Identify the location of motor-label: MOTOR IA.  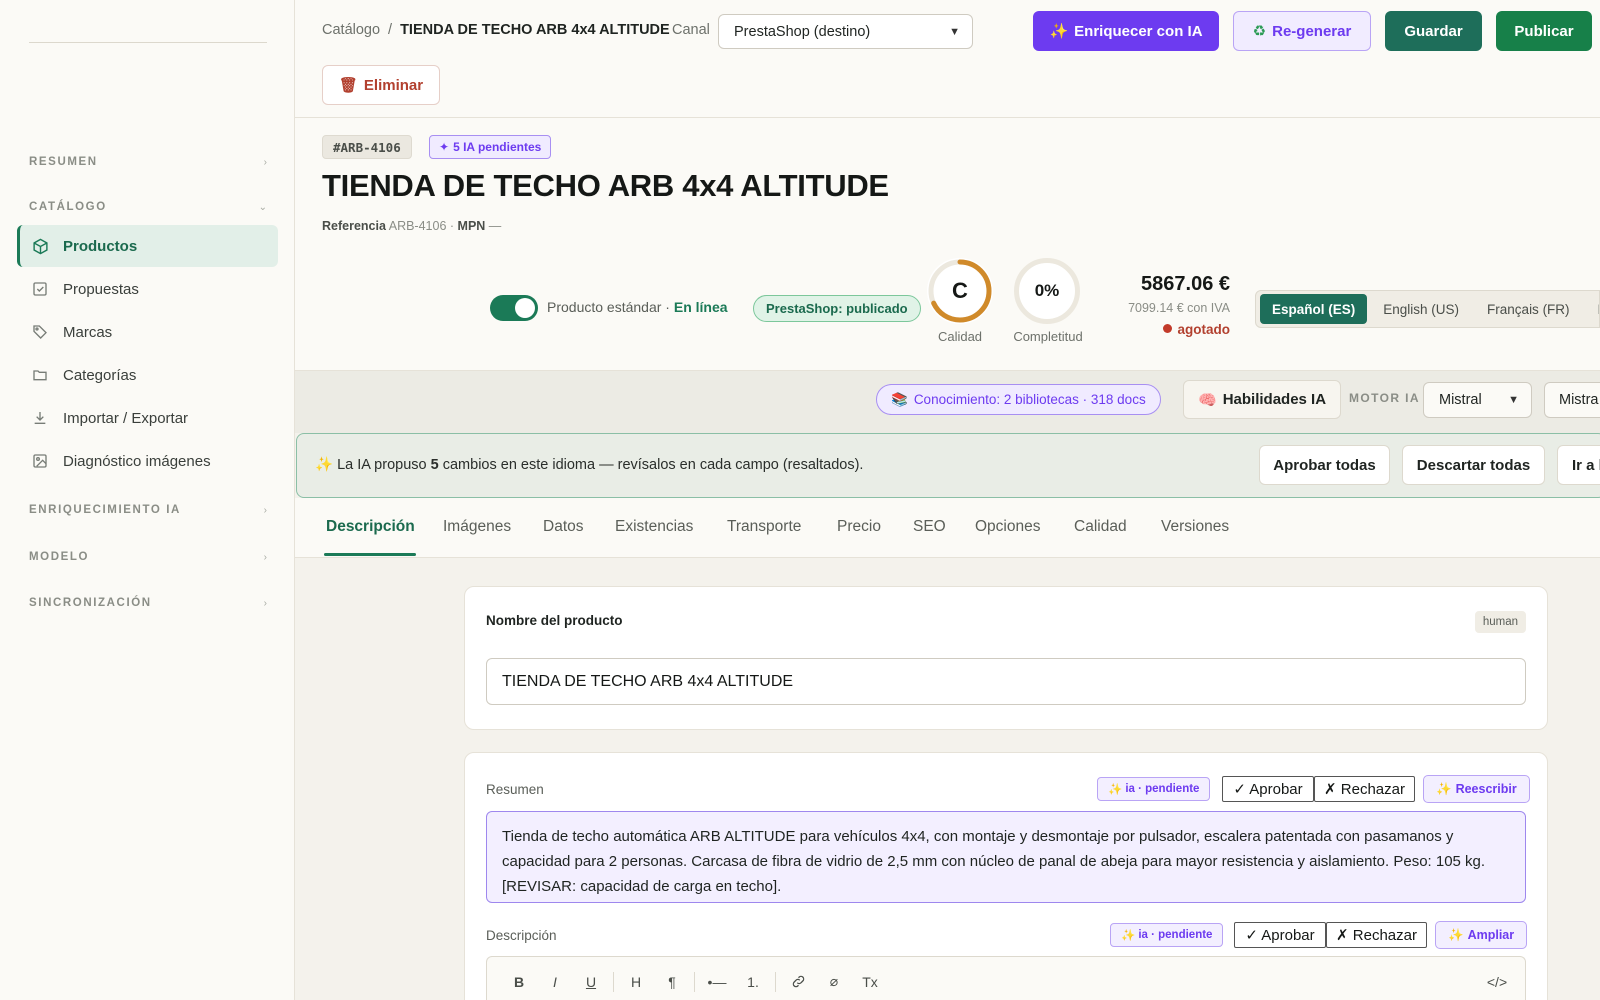
(1384, 398).